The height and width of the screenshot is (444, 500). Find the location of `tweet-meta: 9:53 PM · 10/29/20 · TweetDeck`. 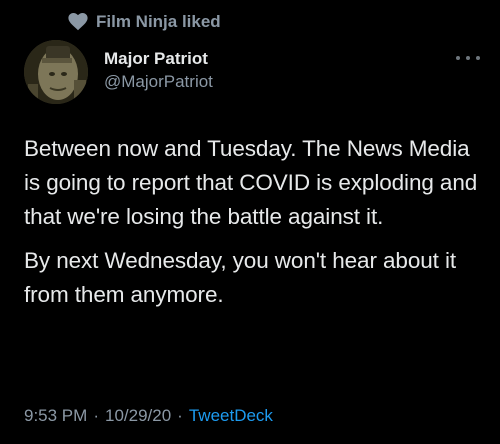

tweet-meta: 9:53 PM · 10/29/20 · TweetDeck is located at coordinates (148, 416).